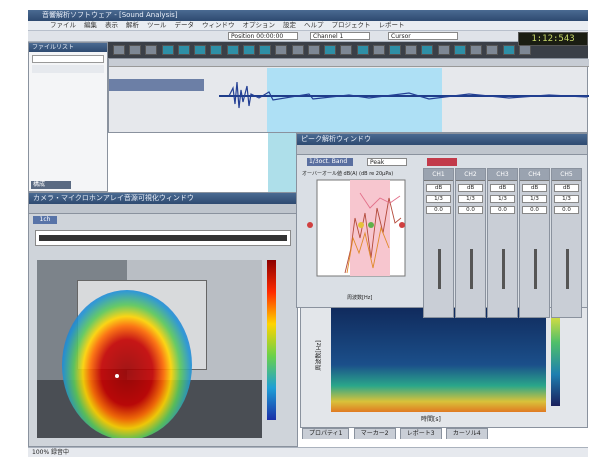 The image size is (603, 464). I want to click on camera-channel-tab: 1ch, so click(45, 220).